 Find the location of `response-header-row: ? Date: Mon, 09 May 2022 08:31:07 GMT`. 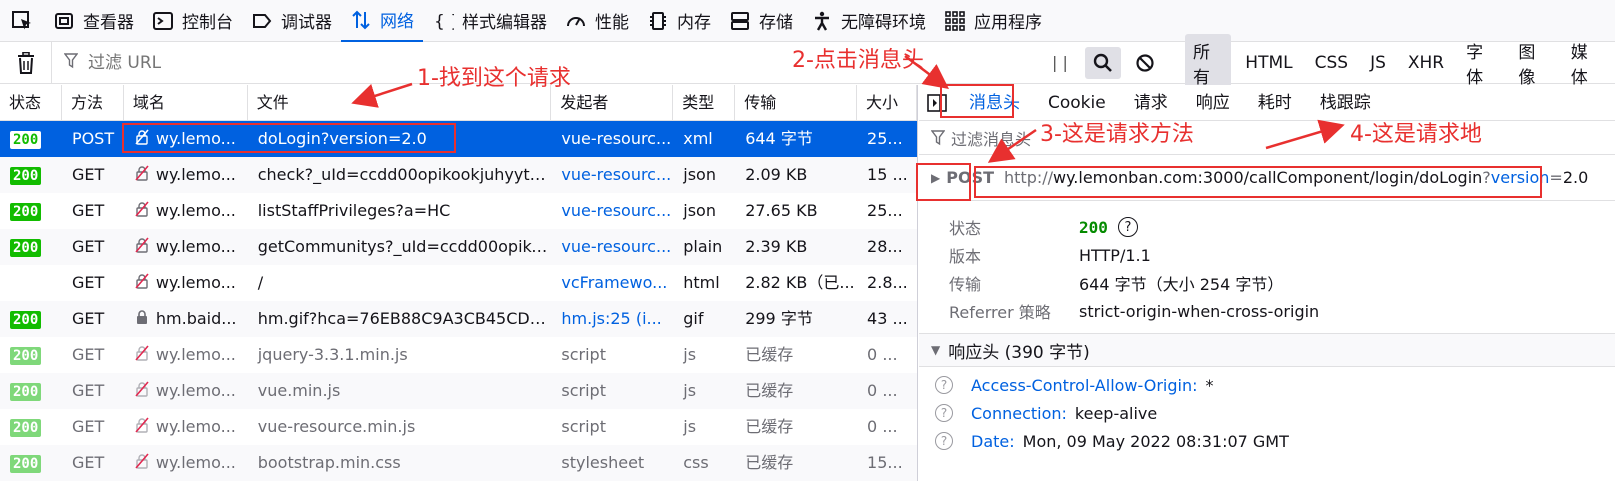

response-header-row: ? Date: Mon, 09 May 2022 08:31:07 GMT is located at coordinates (1267, 441).